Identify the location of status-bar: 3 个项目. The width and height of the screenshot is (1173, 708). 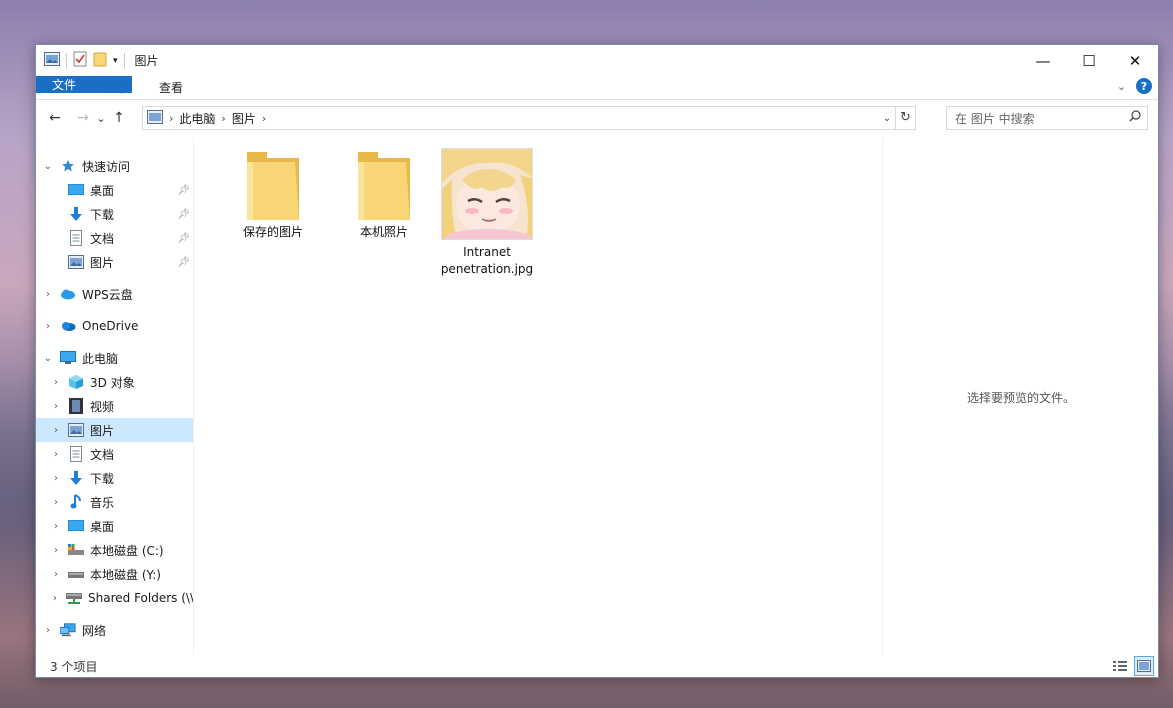
(597, 666).